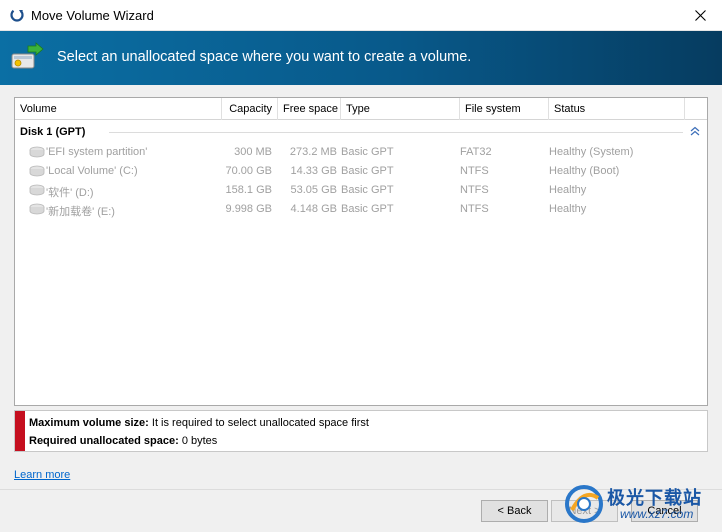  I want to click on volume-capacity: 70.00 GB, so click(248, 171).